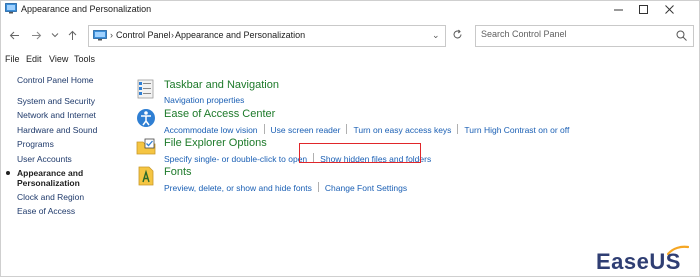 Image resolution: width=700 pixels, height=277 pixels. I want to click on close-icon, so click(669, 9).